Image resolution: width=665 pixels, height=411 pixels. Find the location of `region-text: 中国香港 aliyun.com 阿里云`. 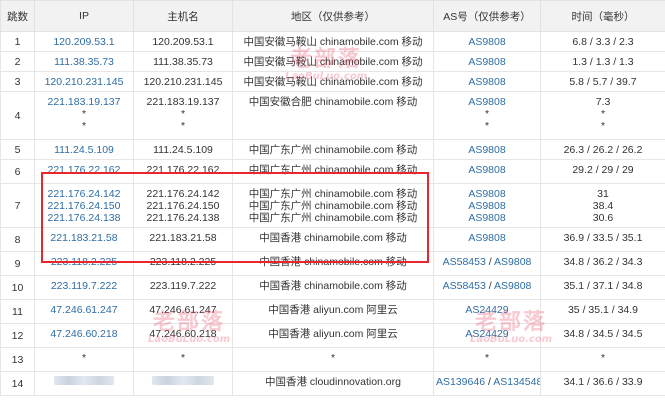

region-text: 中国香港 aliyun.com 阿里云 is located at coordinates (333, 334).